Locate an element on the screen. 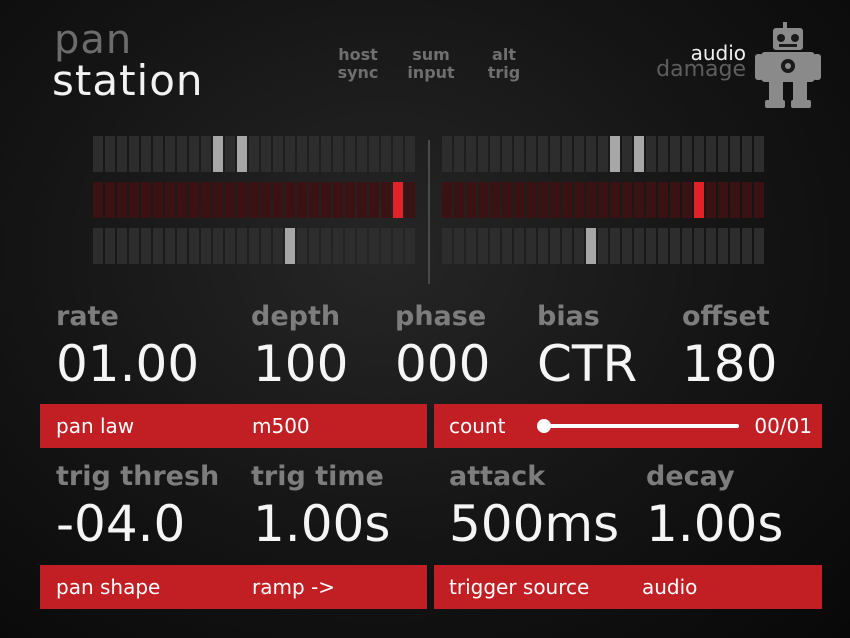 The width and height of the screenshot is (850, 638). pan-shape-bar: pan shape ramp -> is located at coordinates (233, 587).